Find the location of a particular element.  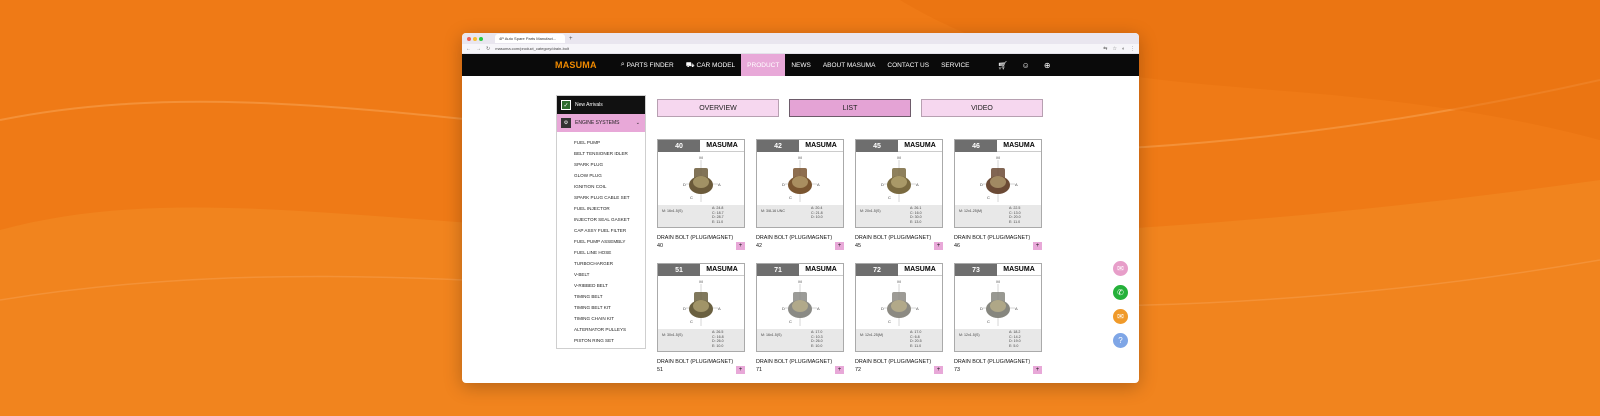

nav-car-model: ⛟ CAR MODEL is located at coordinates (710, 65).